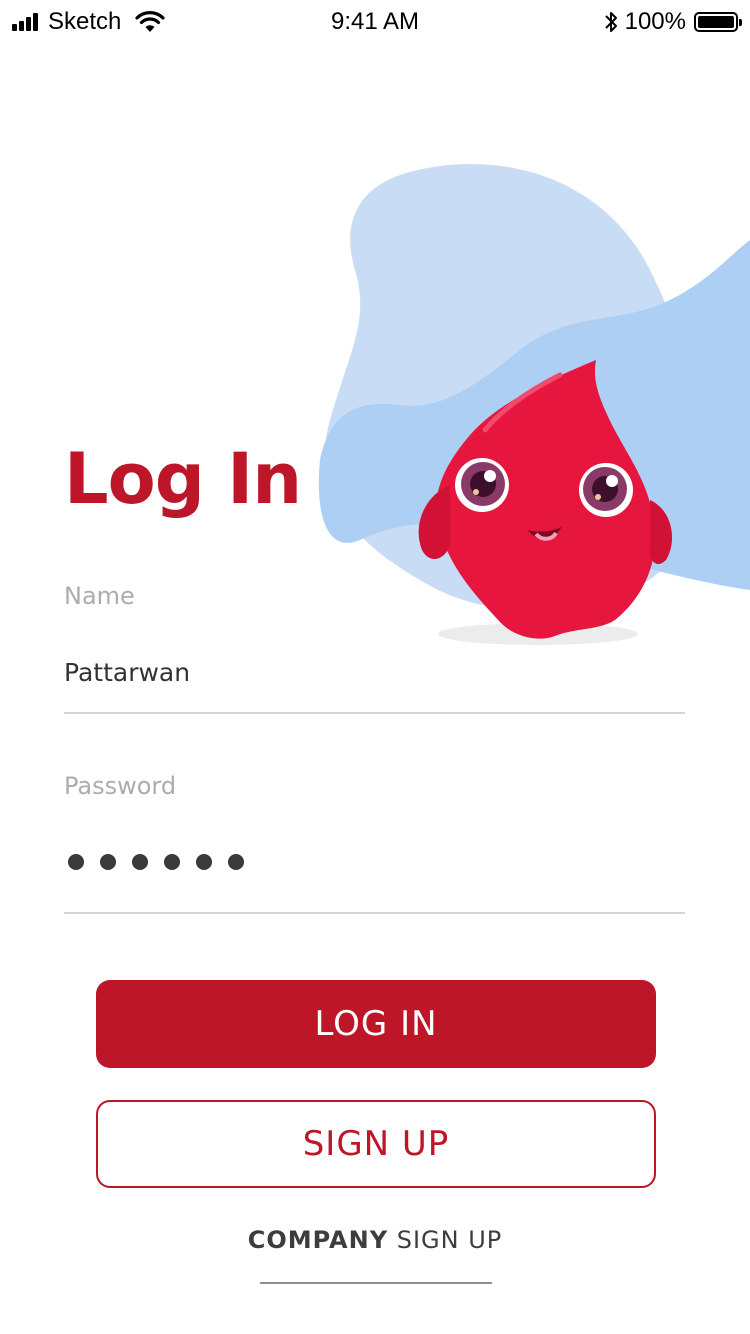 This screenshot has width=750, height=1334. I want to click on password-underline, so click(374, 913).